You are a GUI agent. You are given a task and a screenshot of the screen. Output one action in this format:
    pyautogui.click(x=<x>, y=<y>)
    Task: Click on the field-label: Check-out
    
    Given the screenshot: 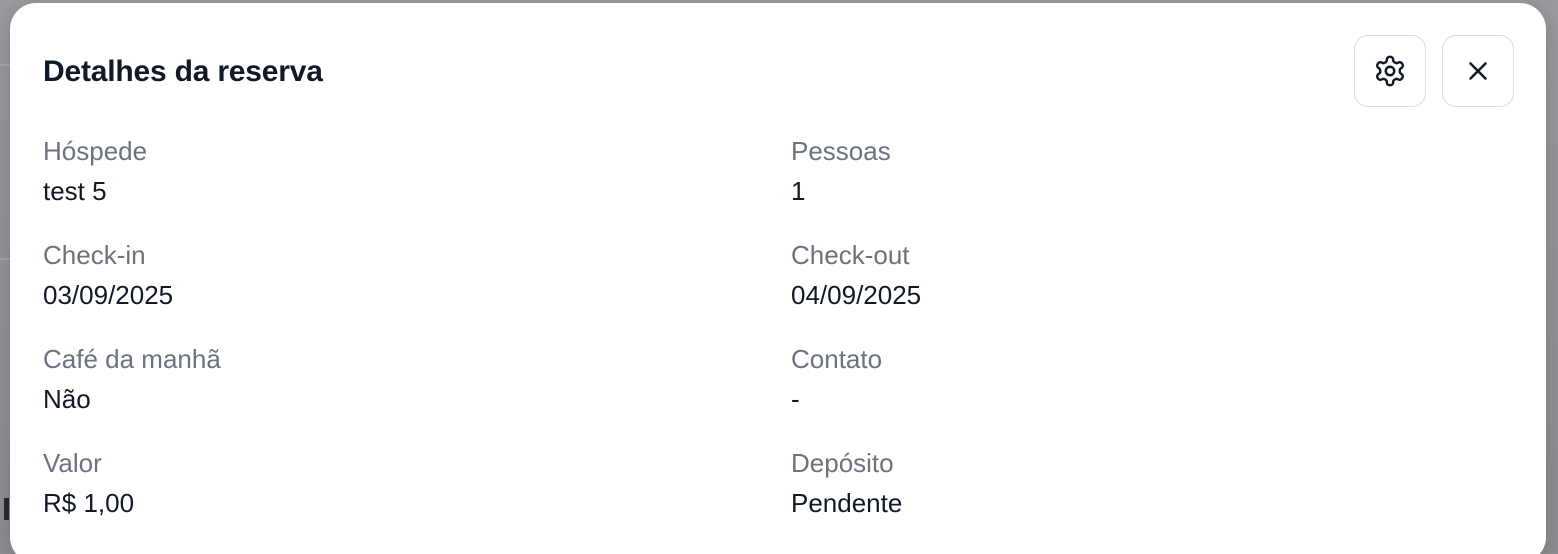 What is the action you would take?
    pyautogui.click(x=850, y=255)
    